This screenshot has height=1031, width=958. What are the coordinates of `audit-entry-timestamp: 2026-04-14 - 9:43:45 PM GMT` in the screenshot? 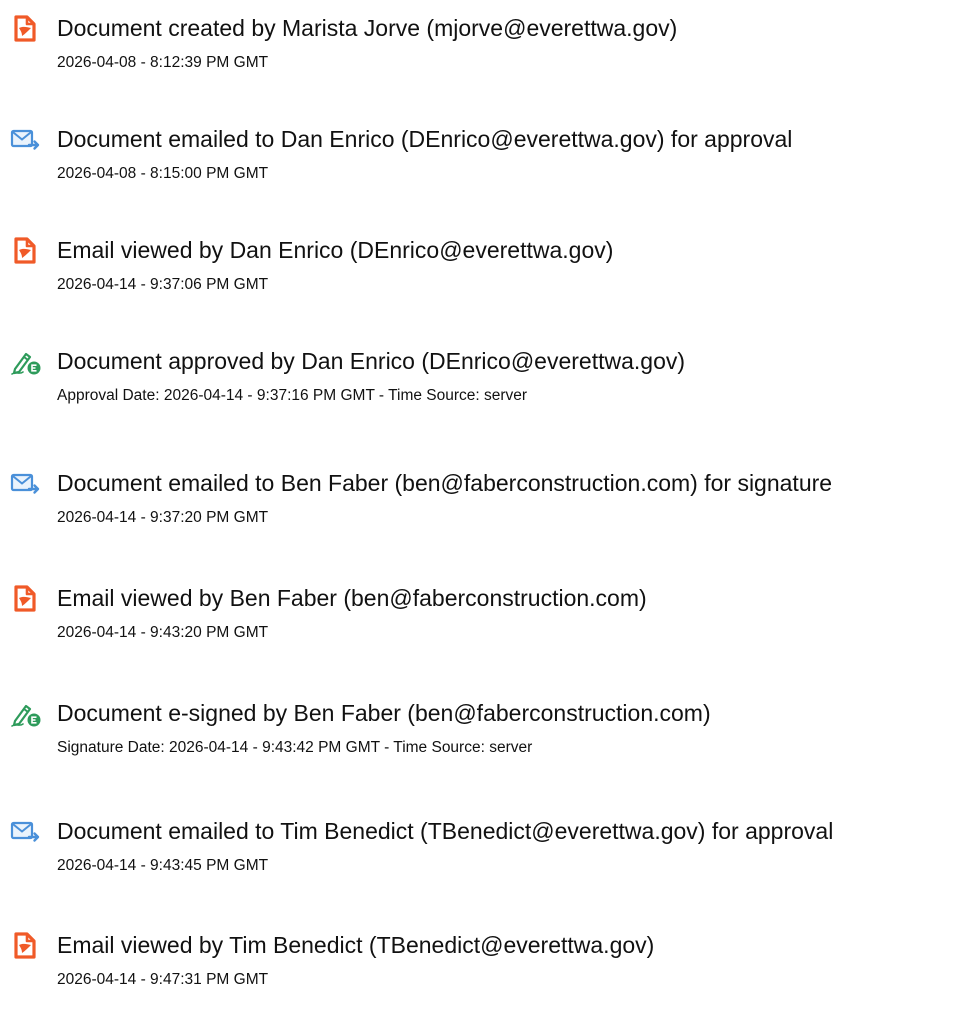 It's located at (163, 865).